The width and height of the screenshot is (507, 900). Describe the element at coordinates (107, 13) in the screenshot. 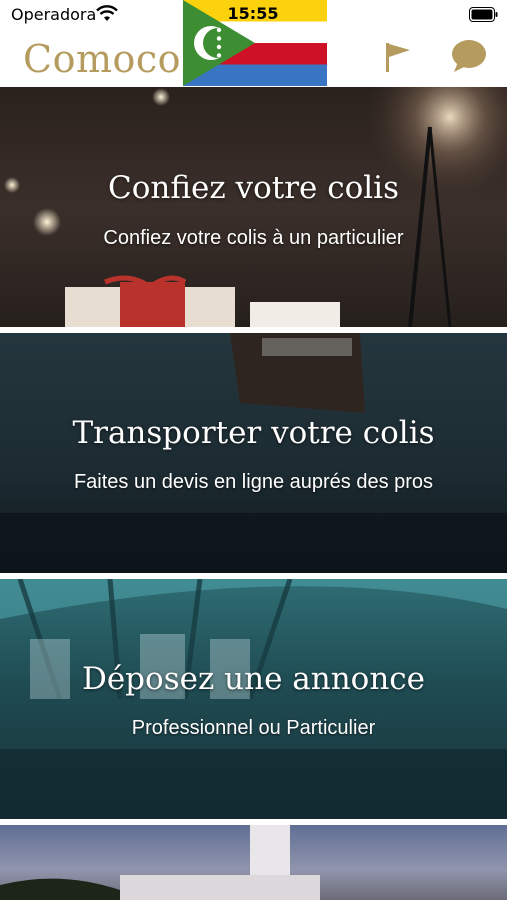

I see `wifi-icon` at that location.